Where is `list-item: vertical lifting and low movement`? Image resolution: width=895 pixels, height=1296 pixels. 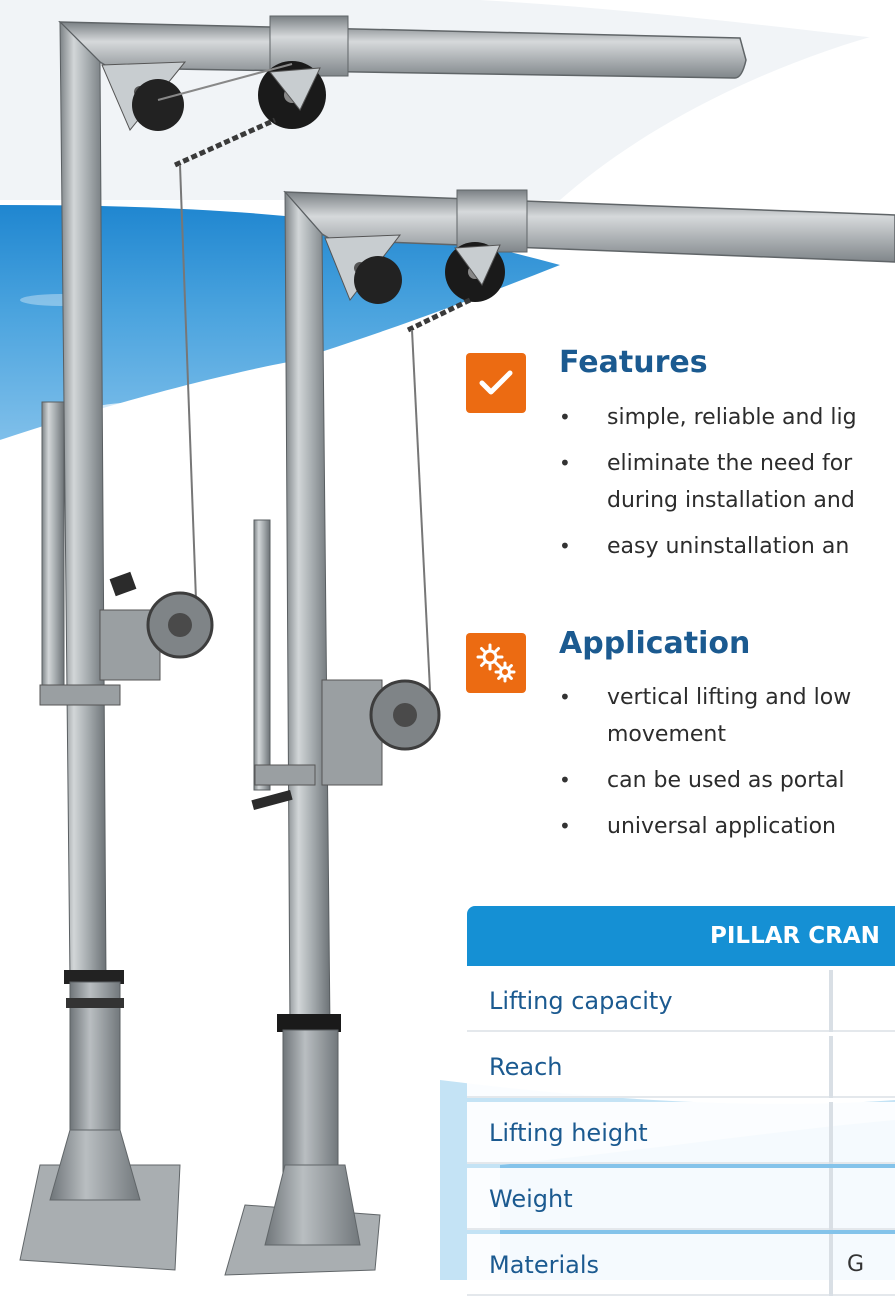 list-item: vertical lifting and low movement is located at coordinates (724, 716).